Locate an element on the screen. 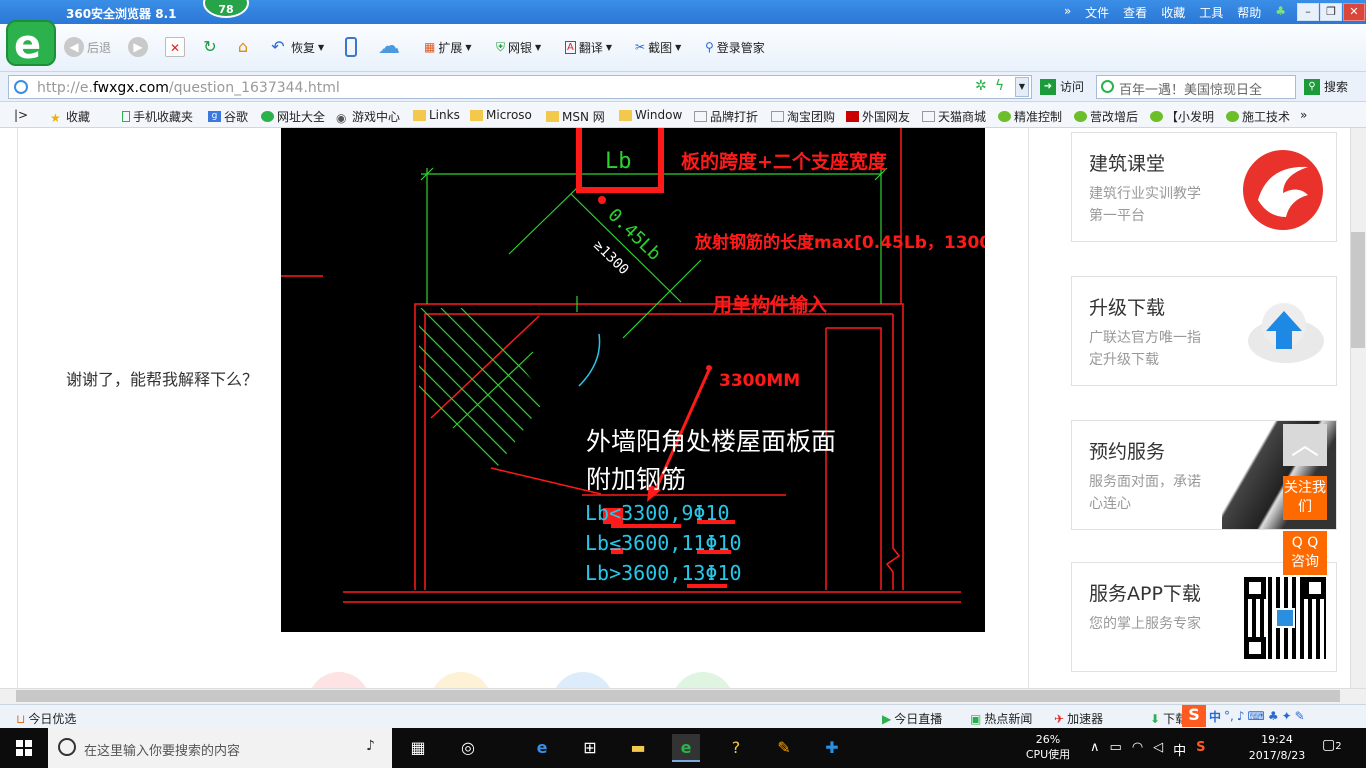 This screenshot has height=768, width=1366. mic-icon: ♪ is located at coordinates (370, 746).